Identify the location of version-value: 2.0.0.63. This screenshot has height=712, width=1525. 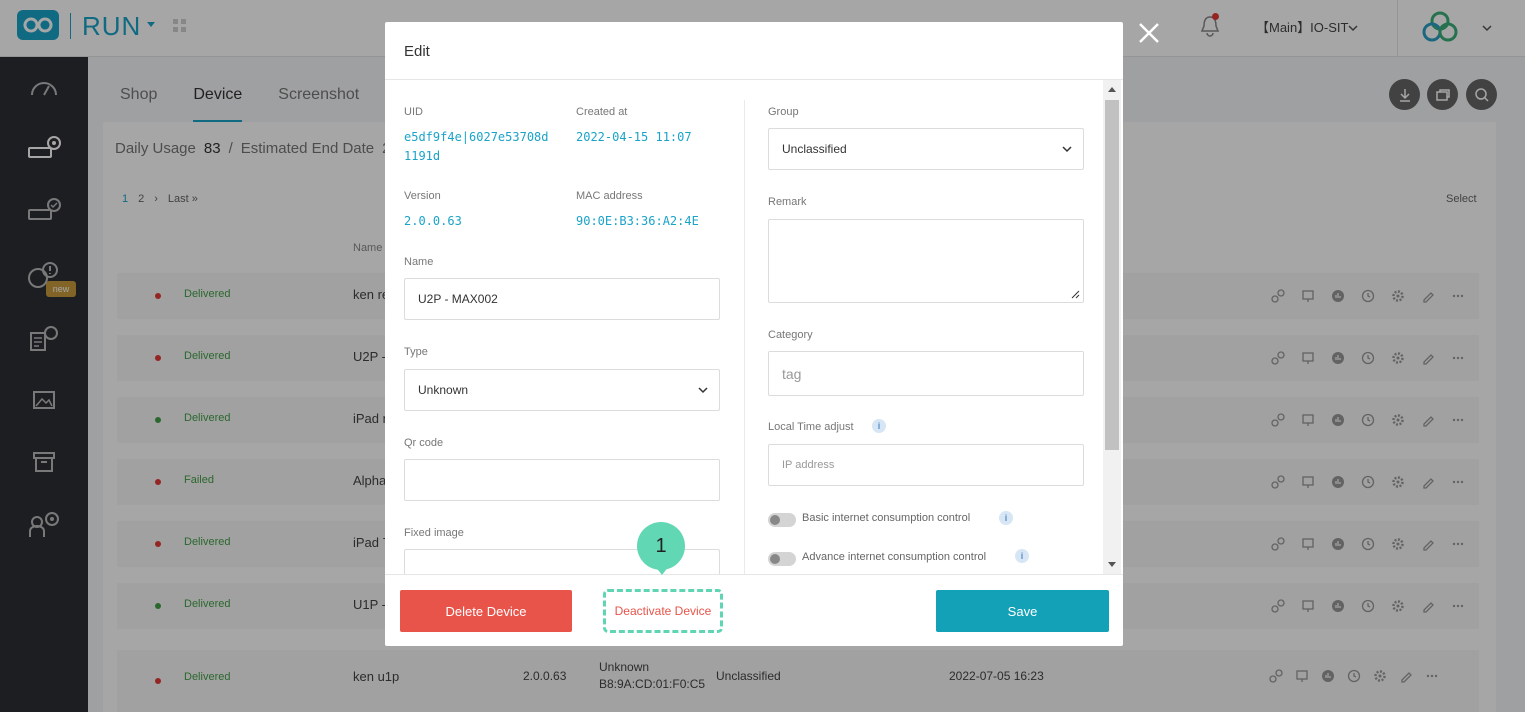
(433, 221).